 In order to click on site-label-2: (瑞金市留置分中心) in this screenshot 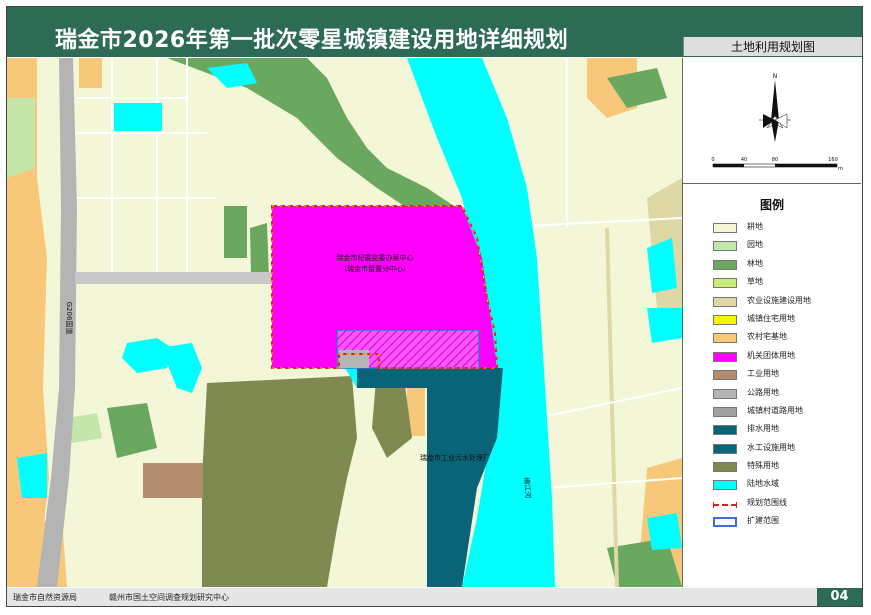, I will do `click(375, 268)`.